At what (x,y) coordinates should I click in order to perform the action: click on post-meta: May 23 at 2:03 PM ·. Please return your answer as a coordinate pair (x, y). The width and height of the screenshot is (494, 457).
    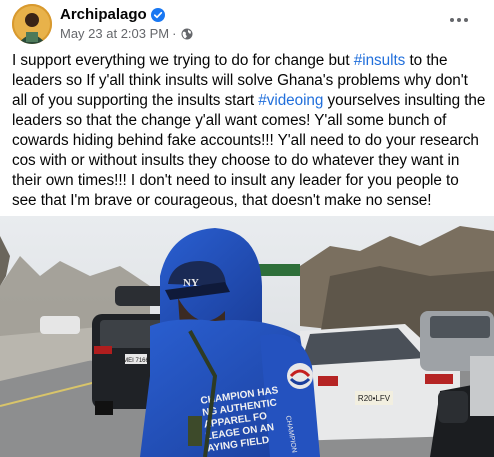
    Looking at the image, I should click on (126, 33).